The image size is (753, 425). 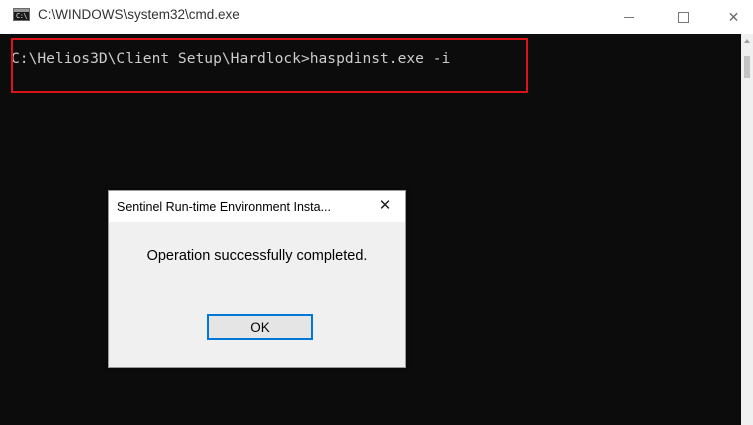 What do you see at coordinates (257, 256) in the screenshot?
I see `dialog-message: Operation successfully completed.` at bounding box center [257, 256].